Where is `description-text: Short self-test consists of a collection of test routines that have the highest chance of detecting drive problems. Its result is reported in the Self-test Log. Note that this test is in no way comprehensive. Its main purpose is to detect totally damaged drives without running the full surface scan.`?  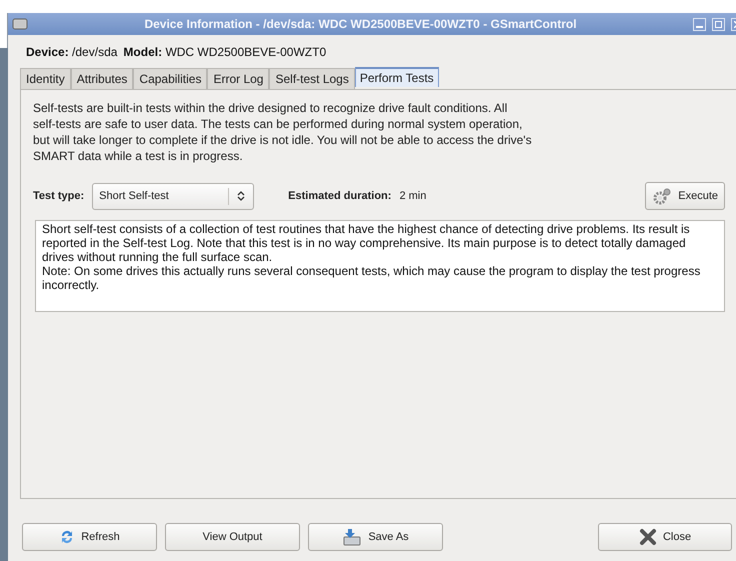
description-text: Short self-test consists of a collection of test routines that have the highest chance of detecting drive problems. Its result is reported in the Self-test Log. Note that this test is in no way comprehensive. Its main purpose is to detect totally damaged drives without running the full surface scan. is located at coordinates (366, 243).